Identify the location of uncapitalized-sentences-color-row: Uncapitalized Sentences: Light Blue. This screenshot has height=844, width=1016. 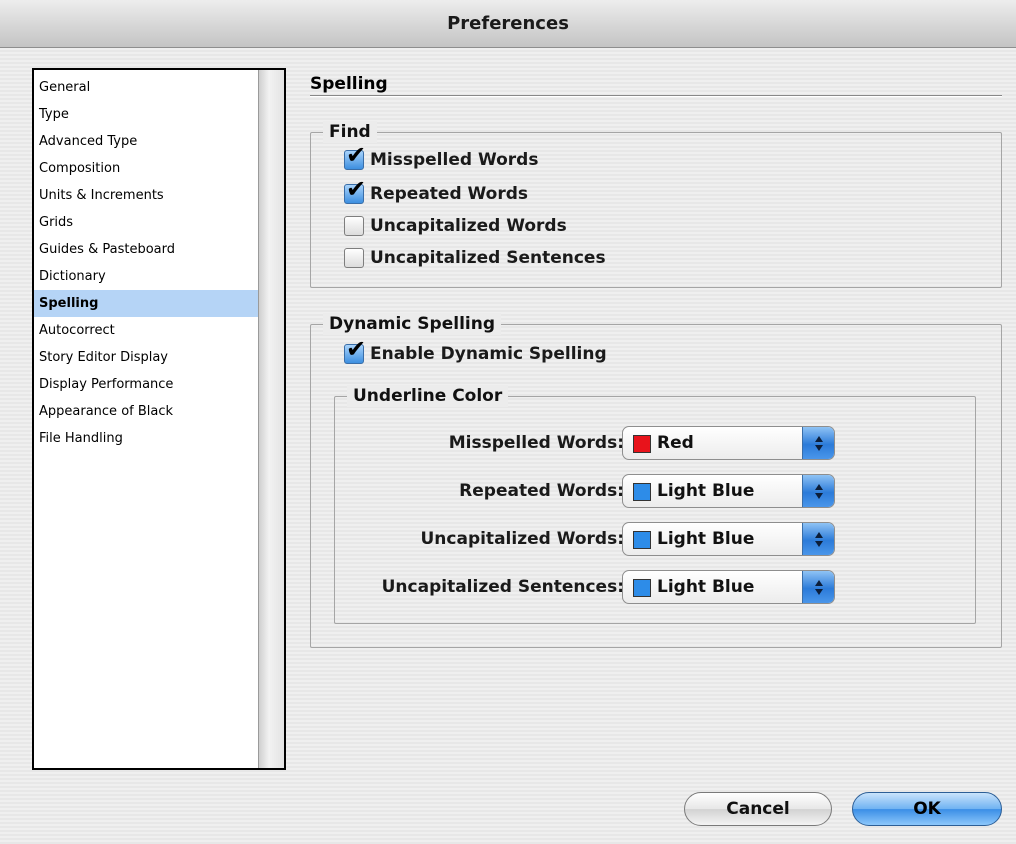
(508, 587).